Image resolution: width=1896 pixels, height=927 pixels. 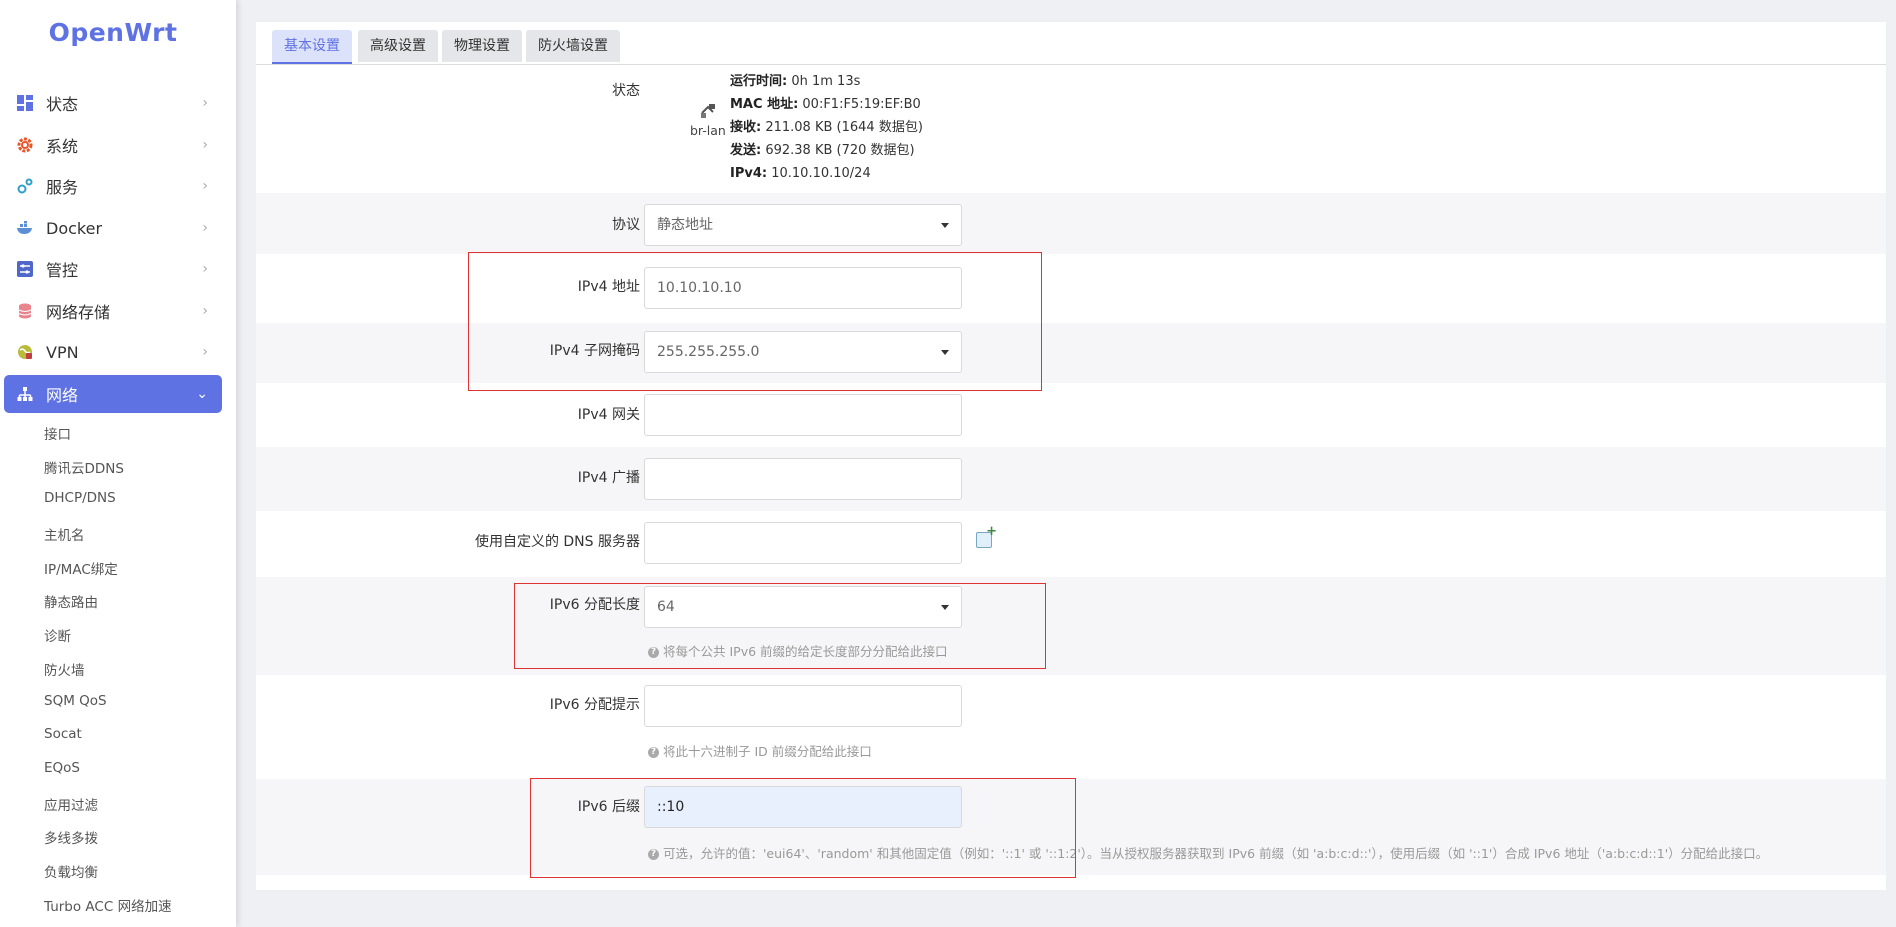 What do you see at coordinates (71, 804) in the screenshot?
I see `submenu-app-filter: 应用过滤` at bounding box center [71, 804].